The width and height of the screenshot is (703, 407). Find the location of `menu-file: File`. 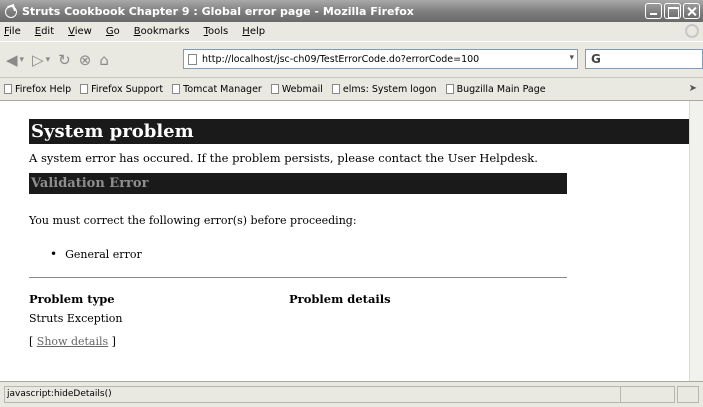

menu-file: File is located at coordinates (12, 31).